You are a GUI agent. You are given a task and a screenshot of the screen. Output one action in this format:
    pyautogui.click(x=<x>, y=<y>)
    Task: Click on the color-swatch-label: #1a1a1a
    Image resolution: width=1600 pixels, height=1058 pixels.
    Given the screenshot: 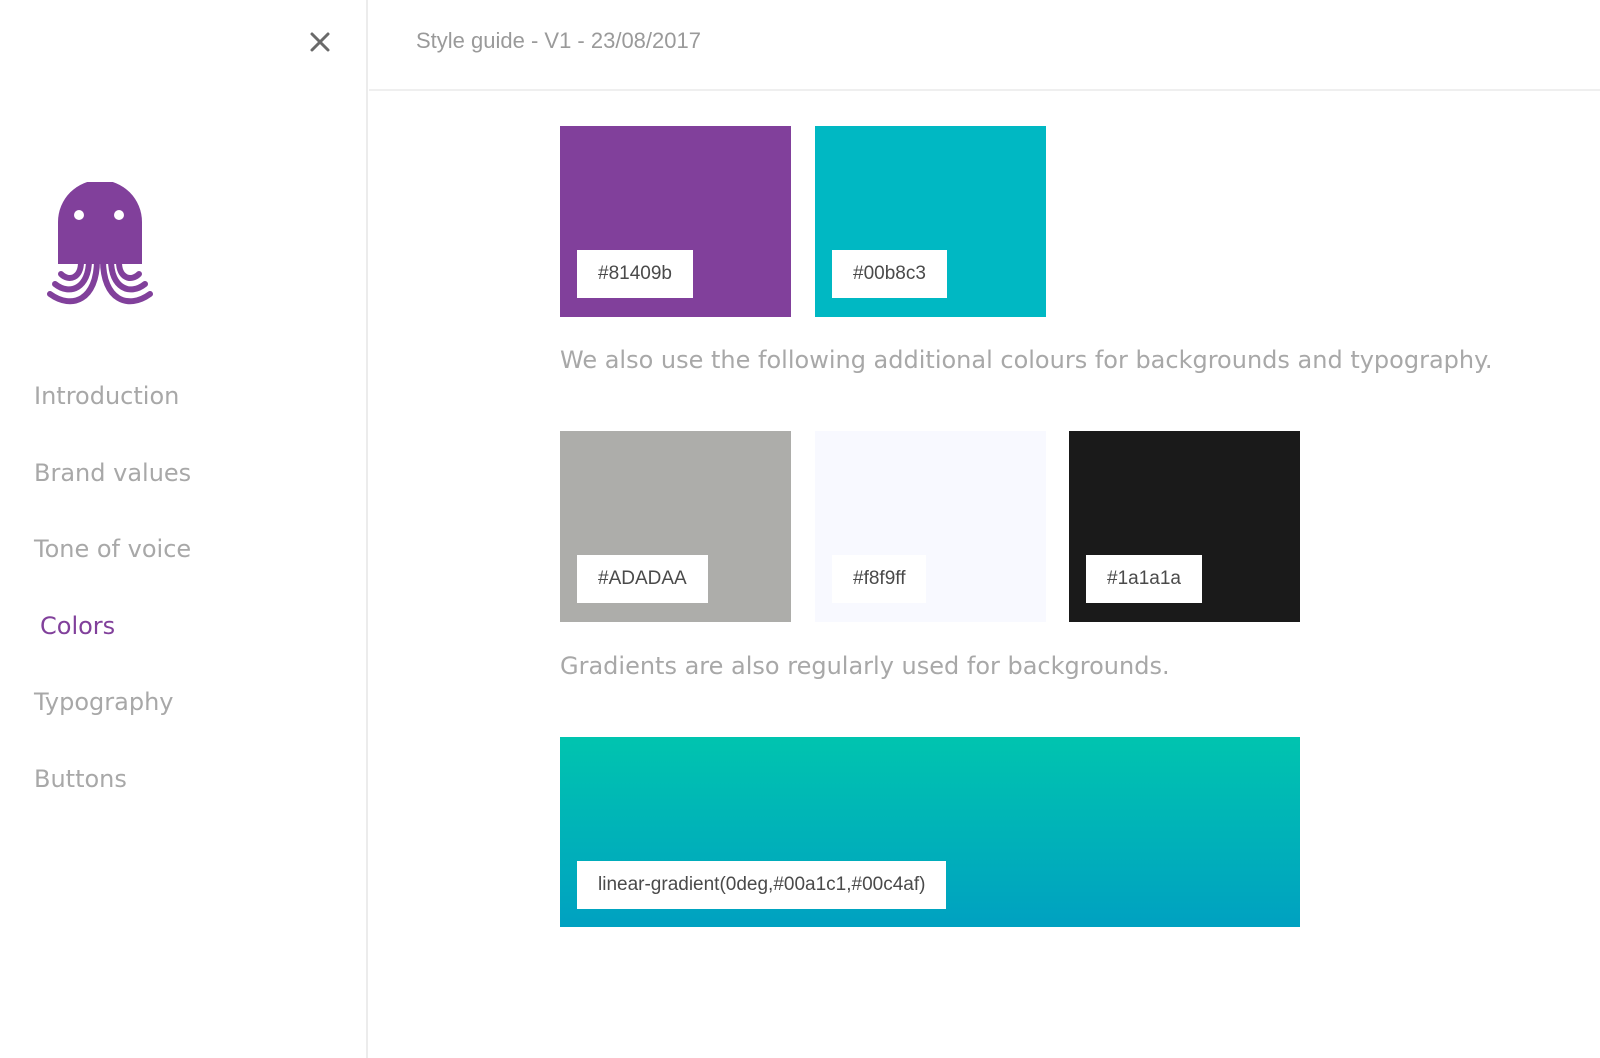 What is the action you would take?
    pyautogui.click(x=1144, y=579)
    